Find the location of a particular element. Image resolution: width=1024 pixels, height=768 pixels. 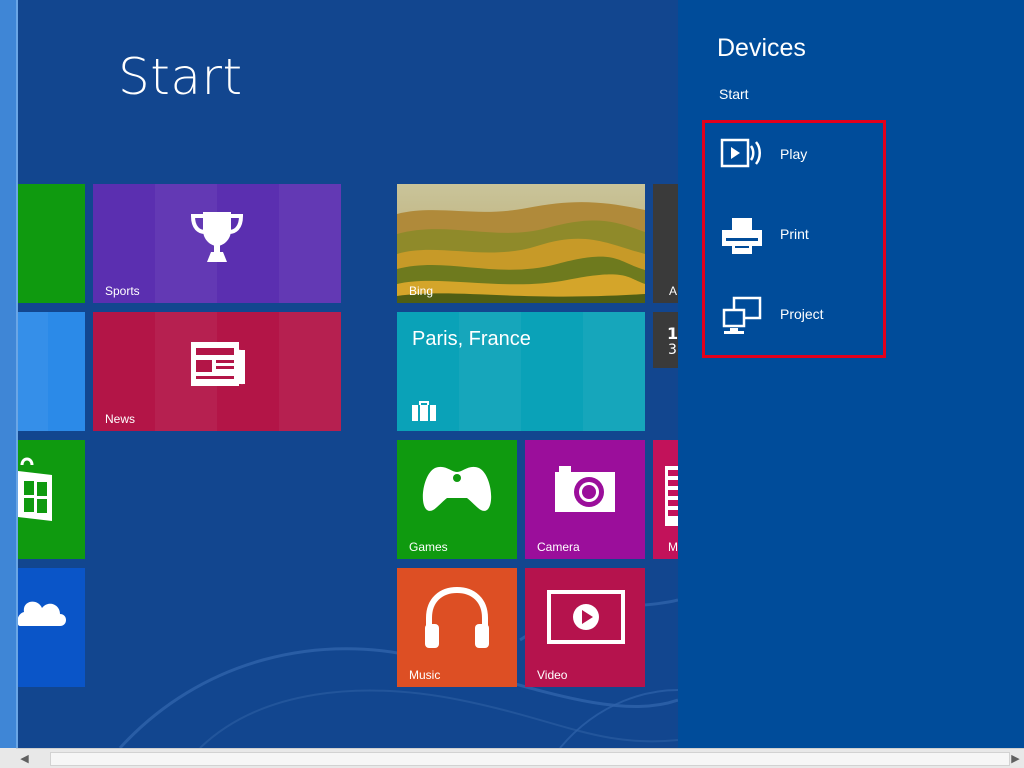

tile-partial-dark: A is located at coordinates (665, 243).